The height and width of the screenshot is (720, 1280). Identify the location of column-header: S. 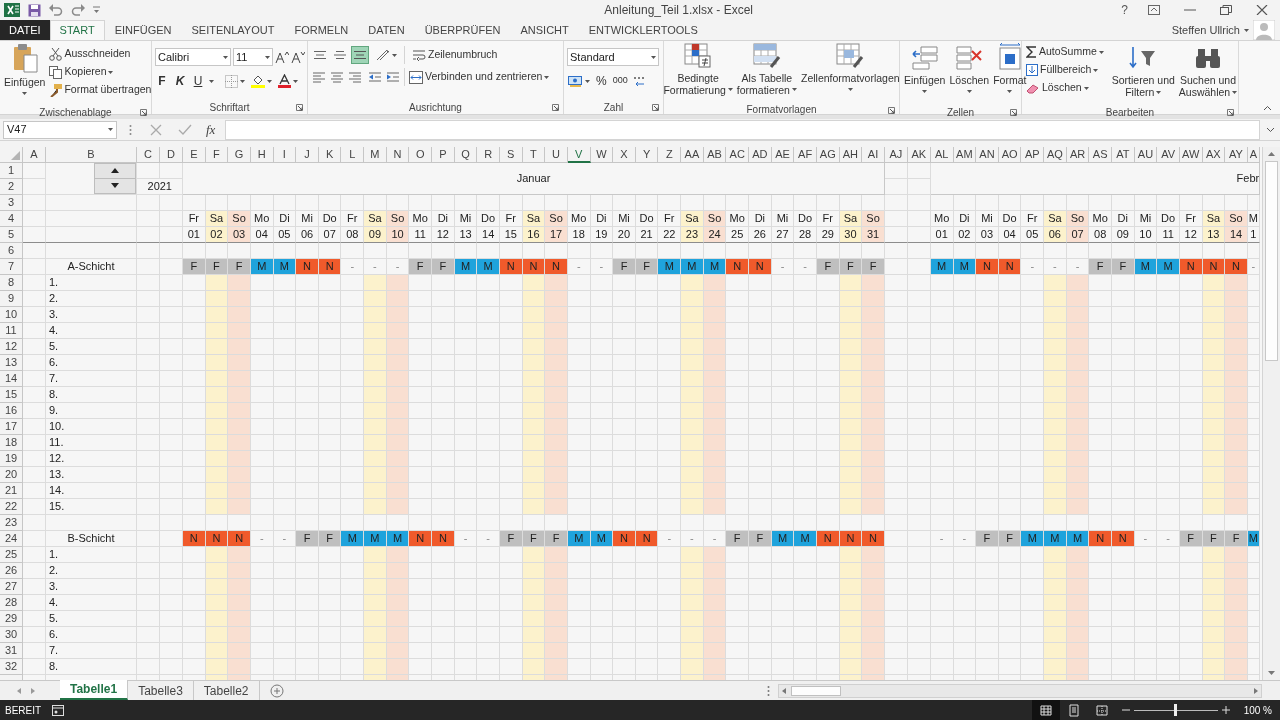
(511, 155).